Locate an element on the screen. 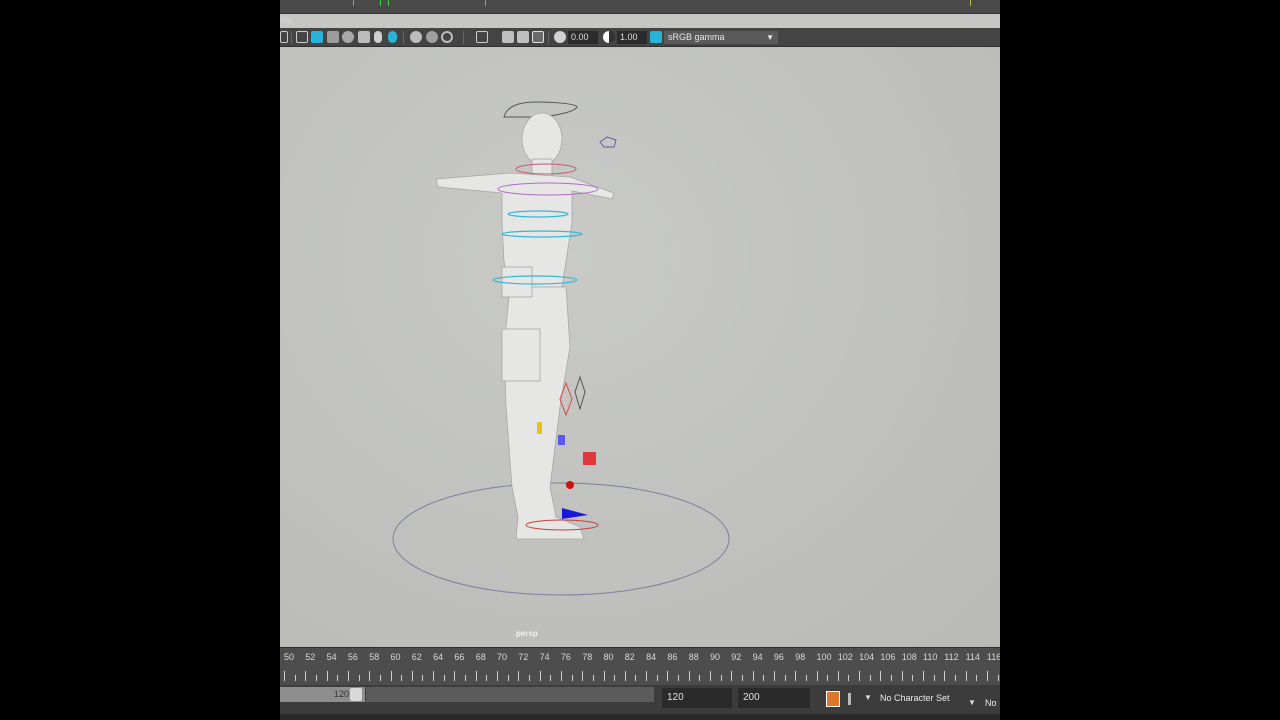 Image resolution: width=1280 pixels, height=720 pixels. timeline-tick-label: 108 is located at coordinates (909, 657).